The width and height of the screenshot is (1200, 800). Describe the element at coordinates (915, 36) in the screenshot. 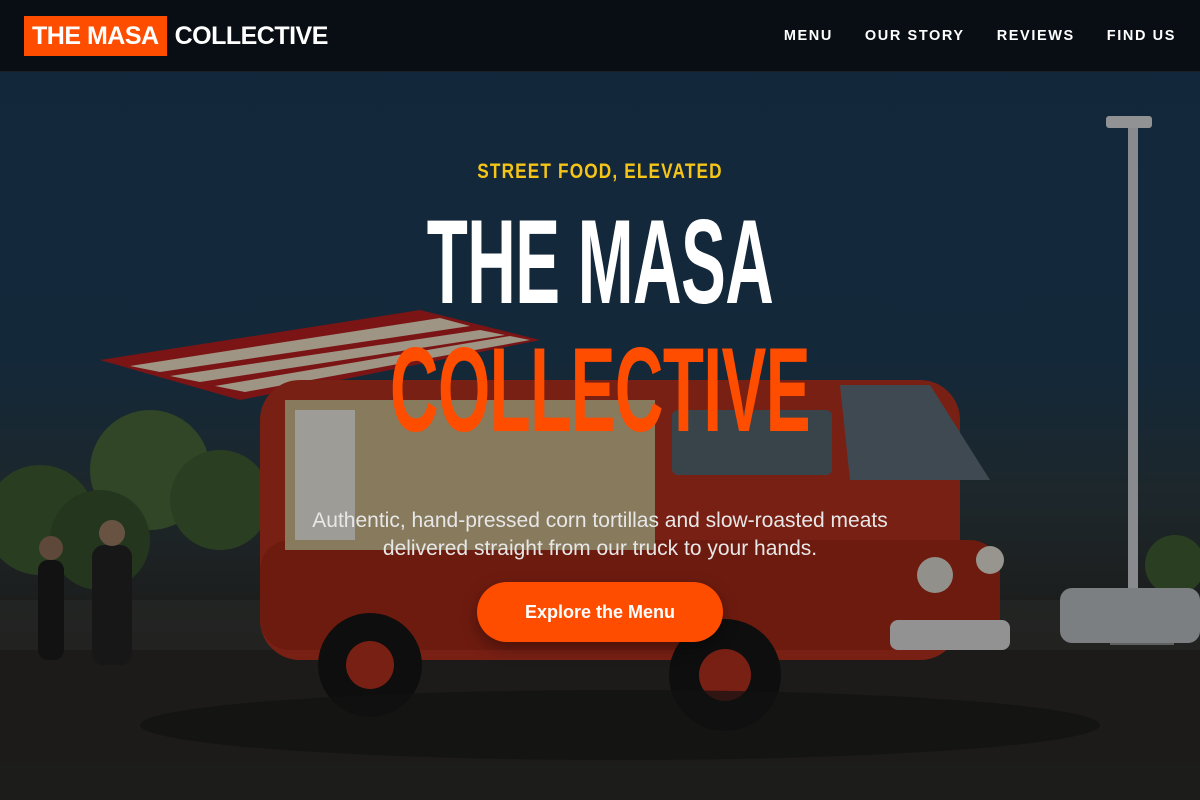

I see `nav-link-our-story: OUR STORY` at that location.